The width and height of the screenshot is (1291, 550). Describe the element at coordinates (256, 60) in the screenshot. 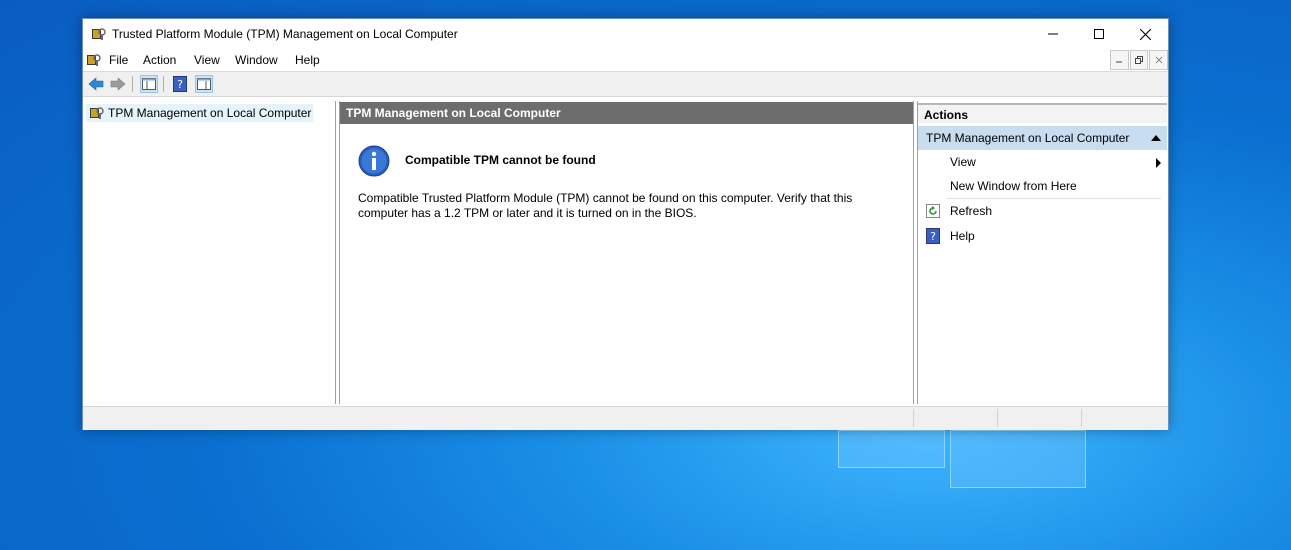

I see `menu-window: Window` at that location.